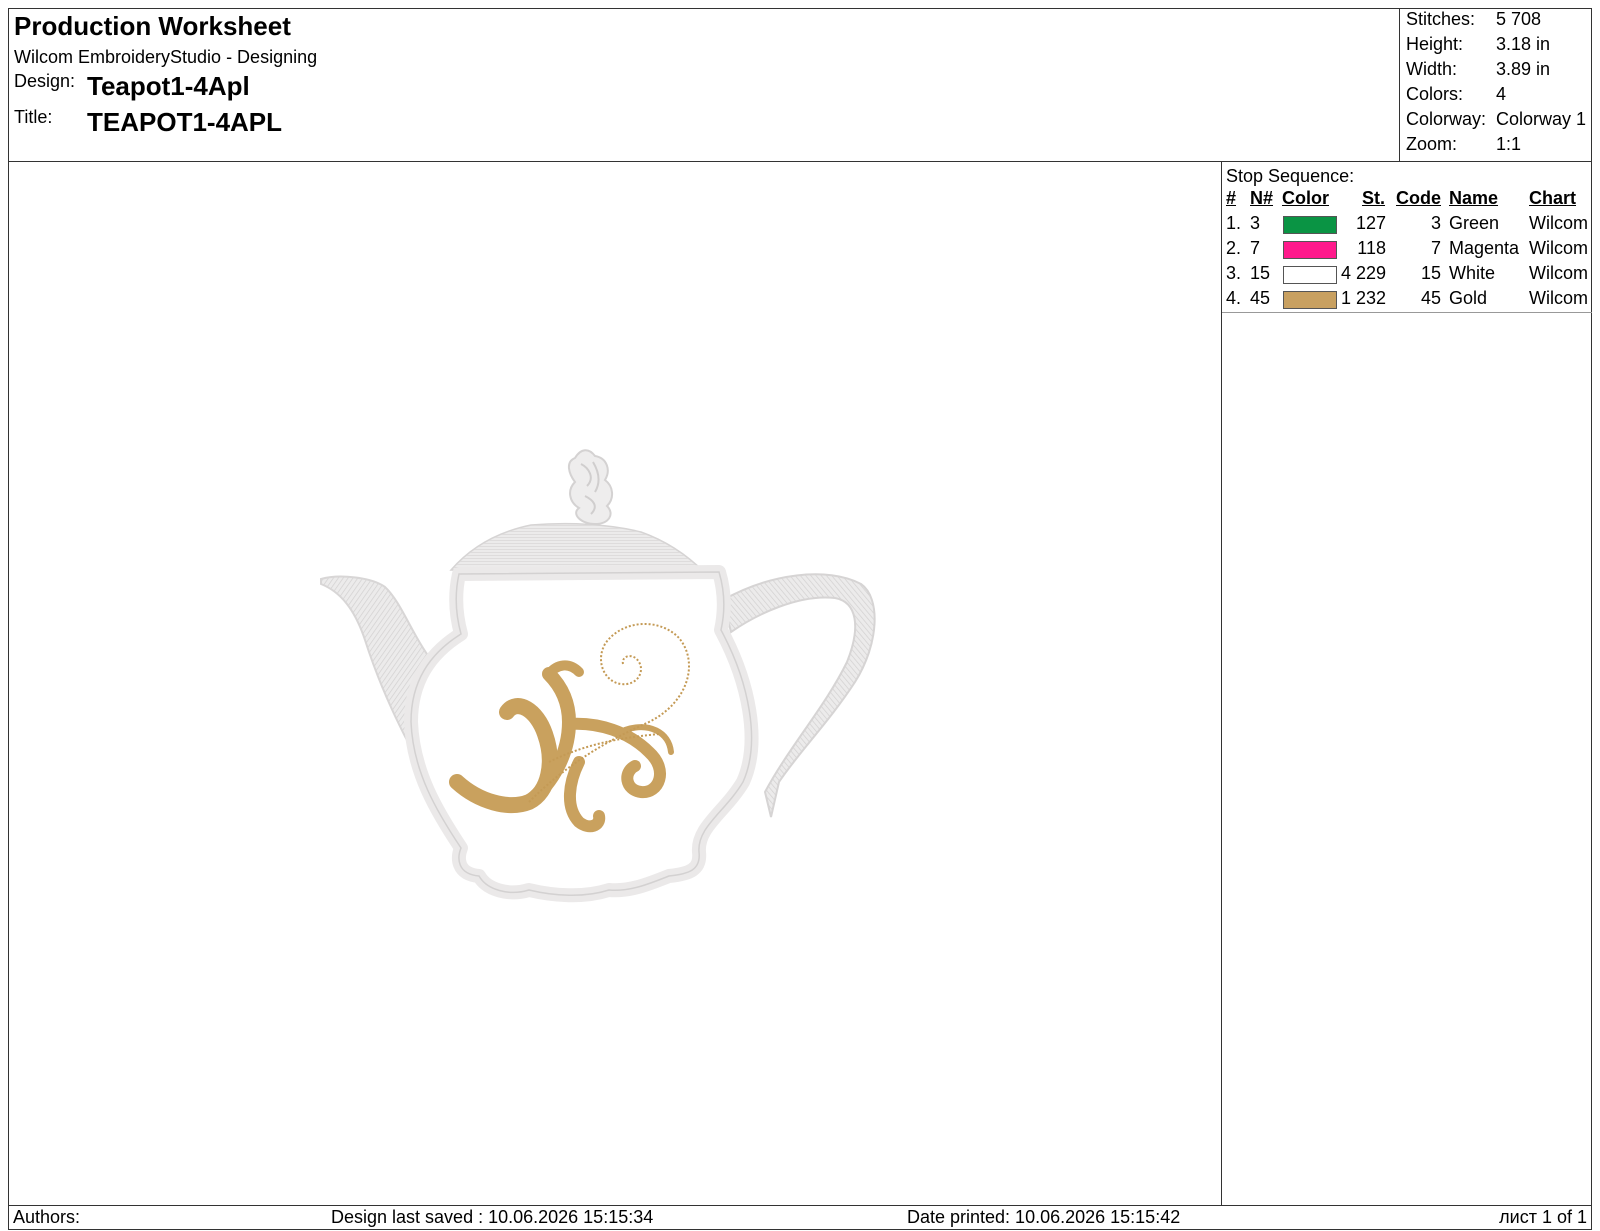 This screenshot has width=1600, height=1231. What do you see at coordinates (1435, 44) in the screenshot?
I see `height-label: Height:` at bounding box center [1435, 44].